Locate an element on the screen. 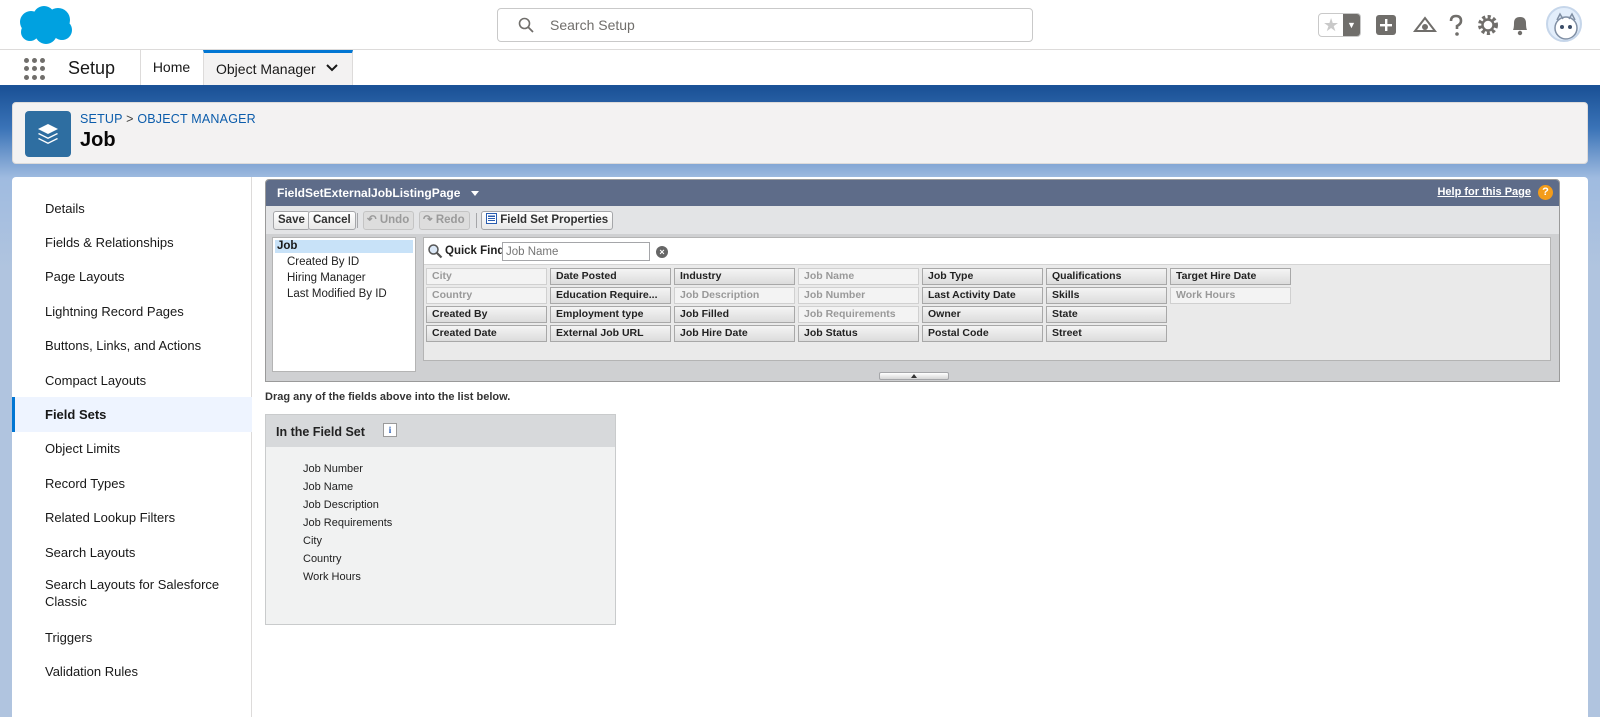  breadcrumb: SETUP > OBJECT MANAGER is located at coordinates (168, 119).